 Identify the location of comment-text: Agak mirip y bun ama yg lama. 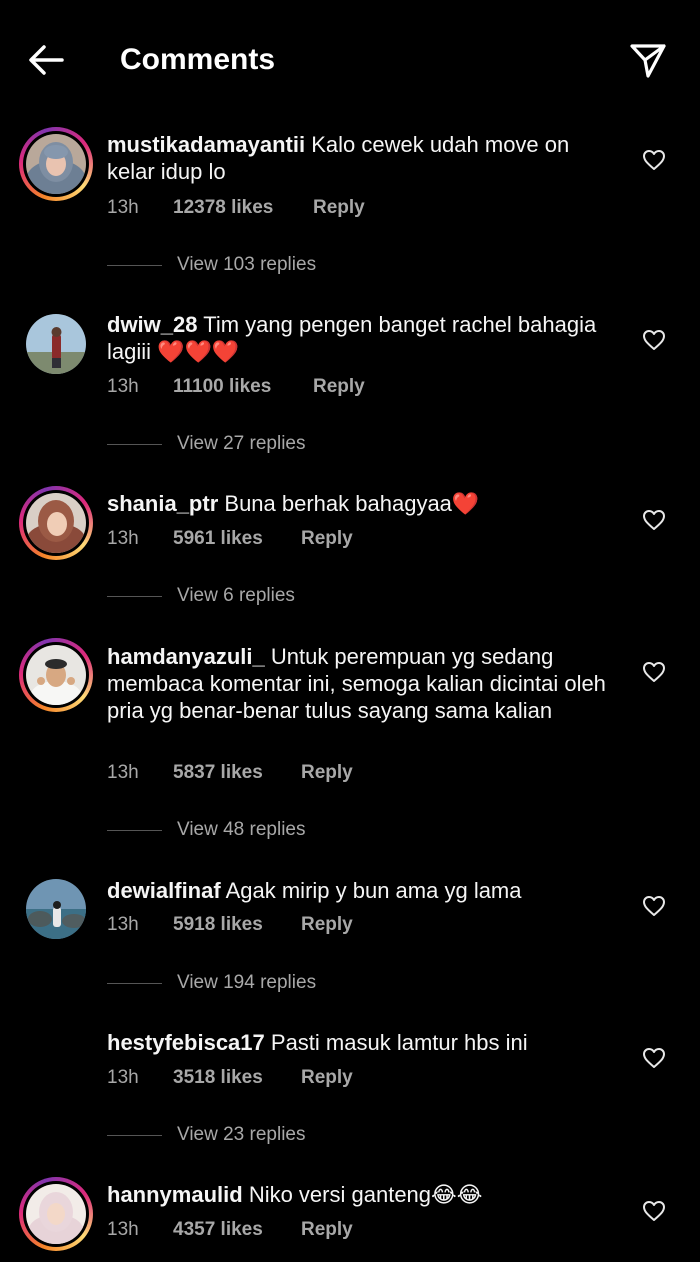
(373, 890).